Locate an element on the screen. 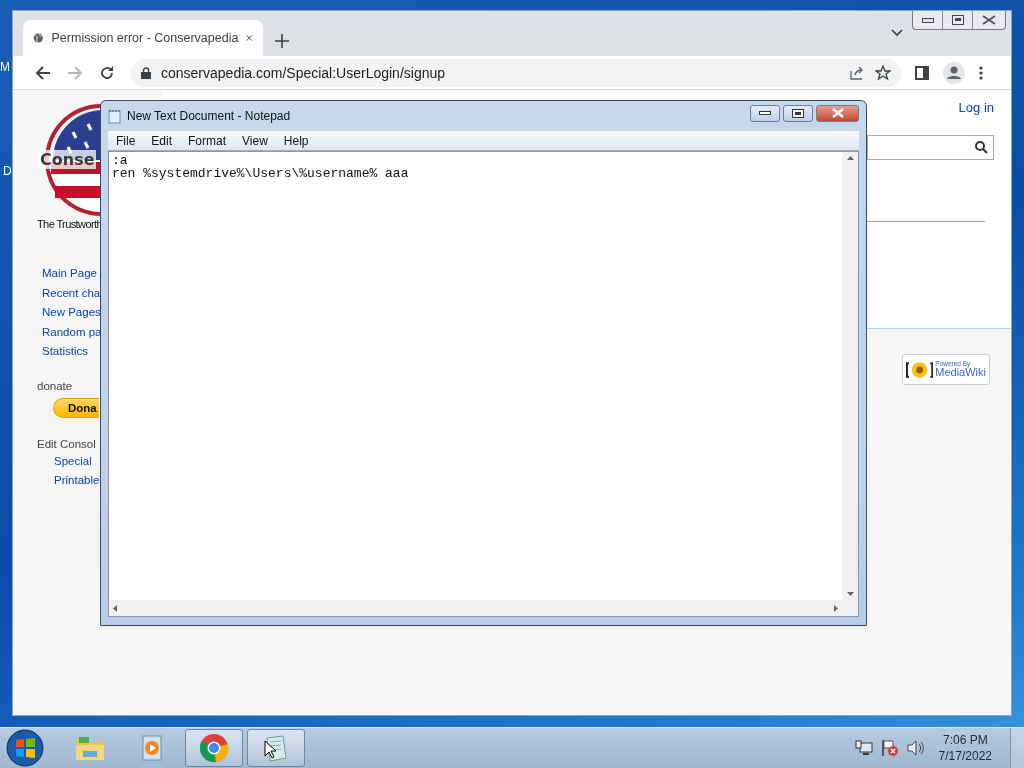 This screenshot has height=768, width=1024. share-icon is located at coordinates (857, 72).